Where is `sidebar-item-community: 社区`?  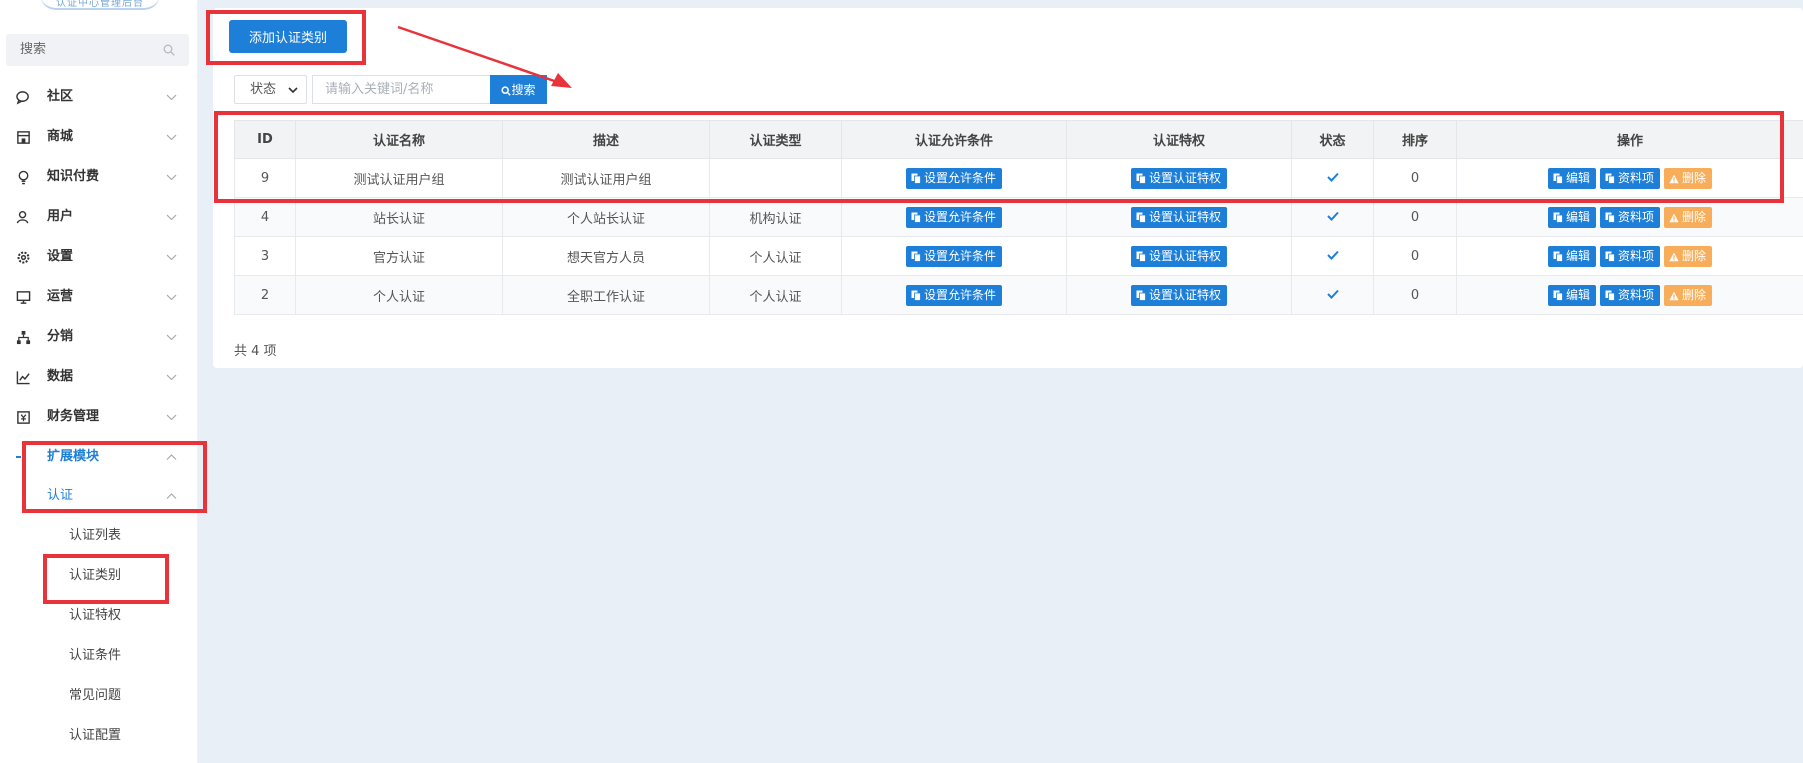 sidebar-item-community: 社区 is located at coordinates (98, 97).